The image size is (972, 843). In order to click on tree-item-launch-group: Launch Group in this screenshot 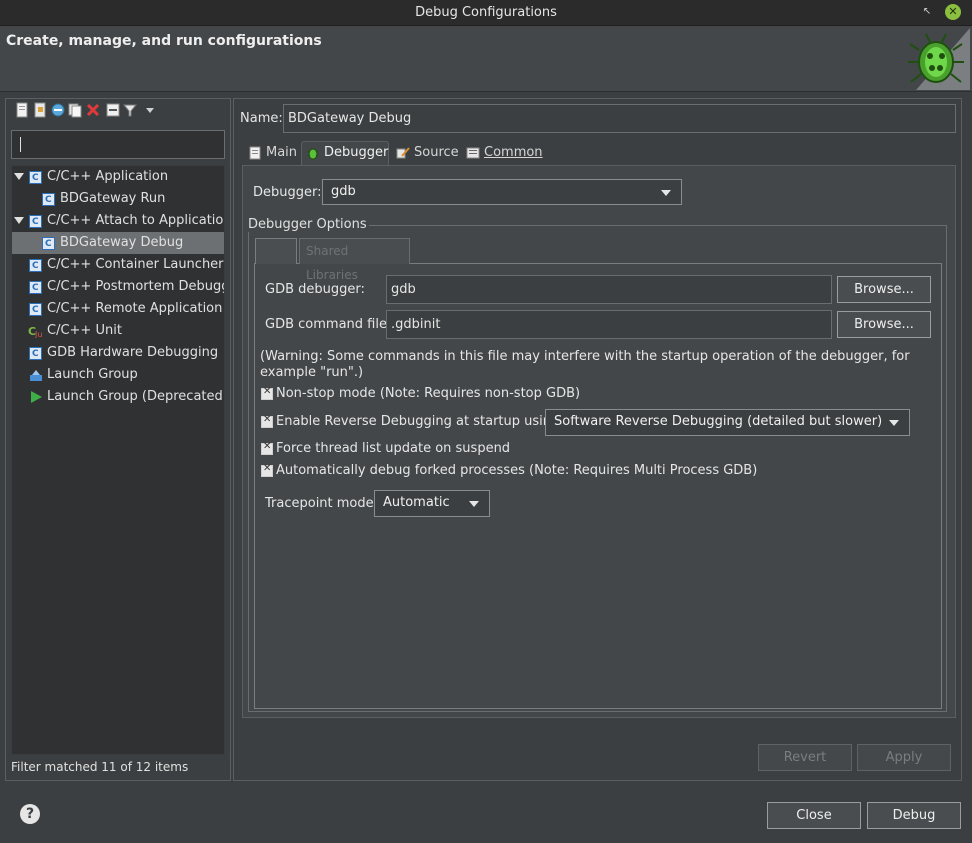, I will do `click(118, 375)`.